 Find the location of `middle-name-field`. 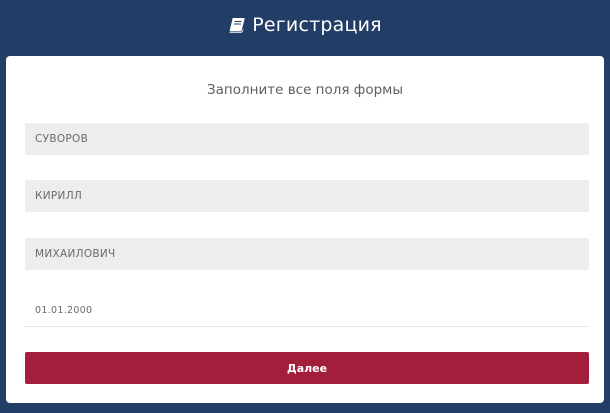

middle-name-field is located at coordinates (307, 254).